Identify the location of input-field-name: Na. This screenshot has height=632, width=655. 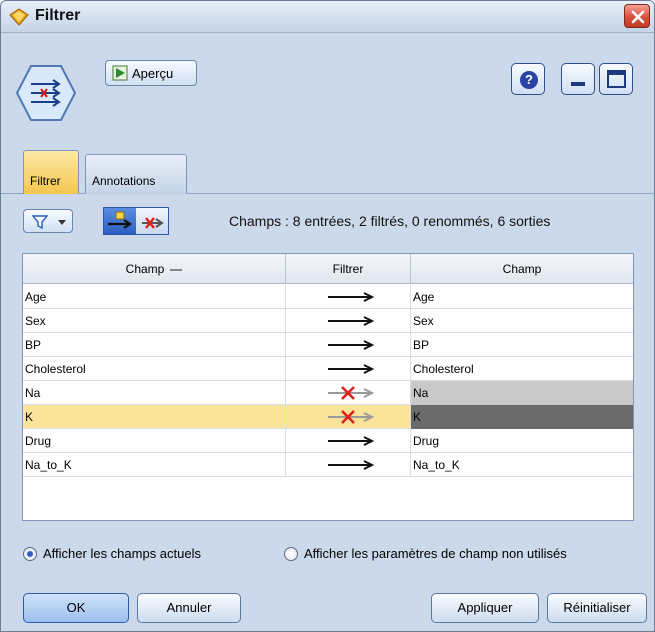
(154, 393).